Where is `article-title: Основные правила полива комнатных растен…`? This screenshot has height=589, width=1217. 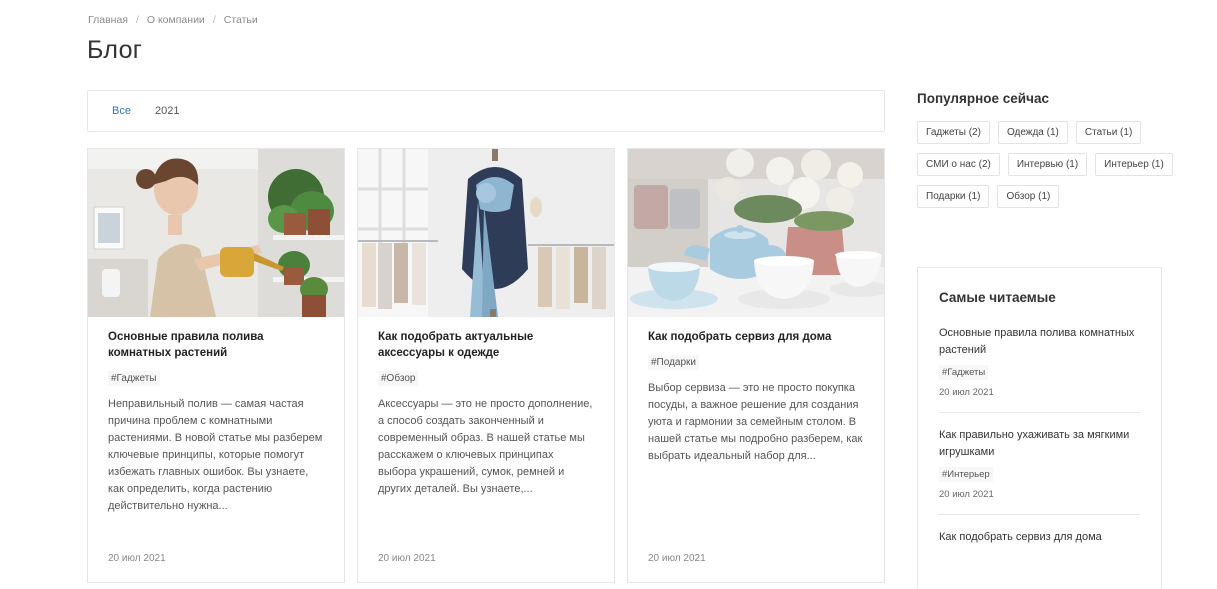 article-title: Основные правила полива комнатных растен… is located at coordinates (216, 345).